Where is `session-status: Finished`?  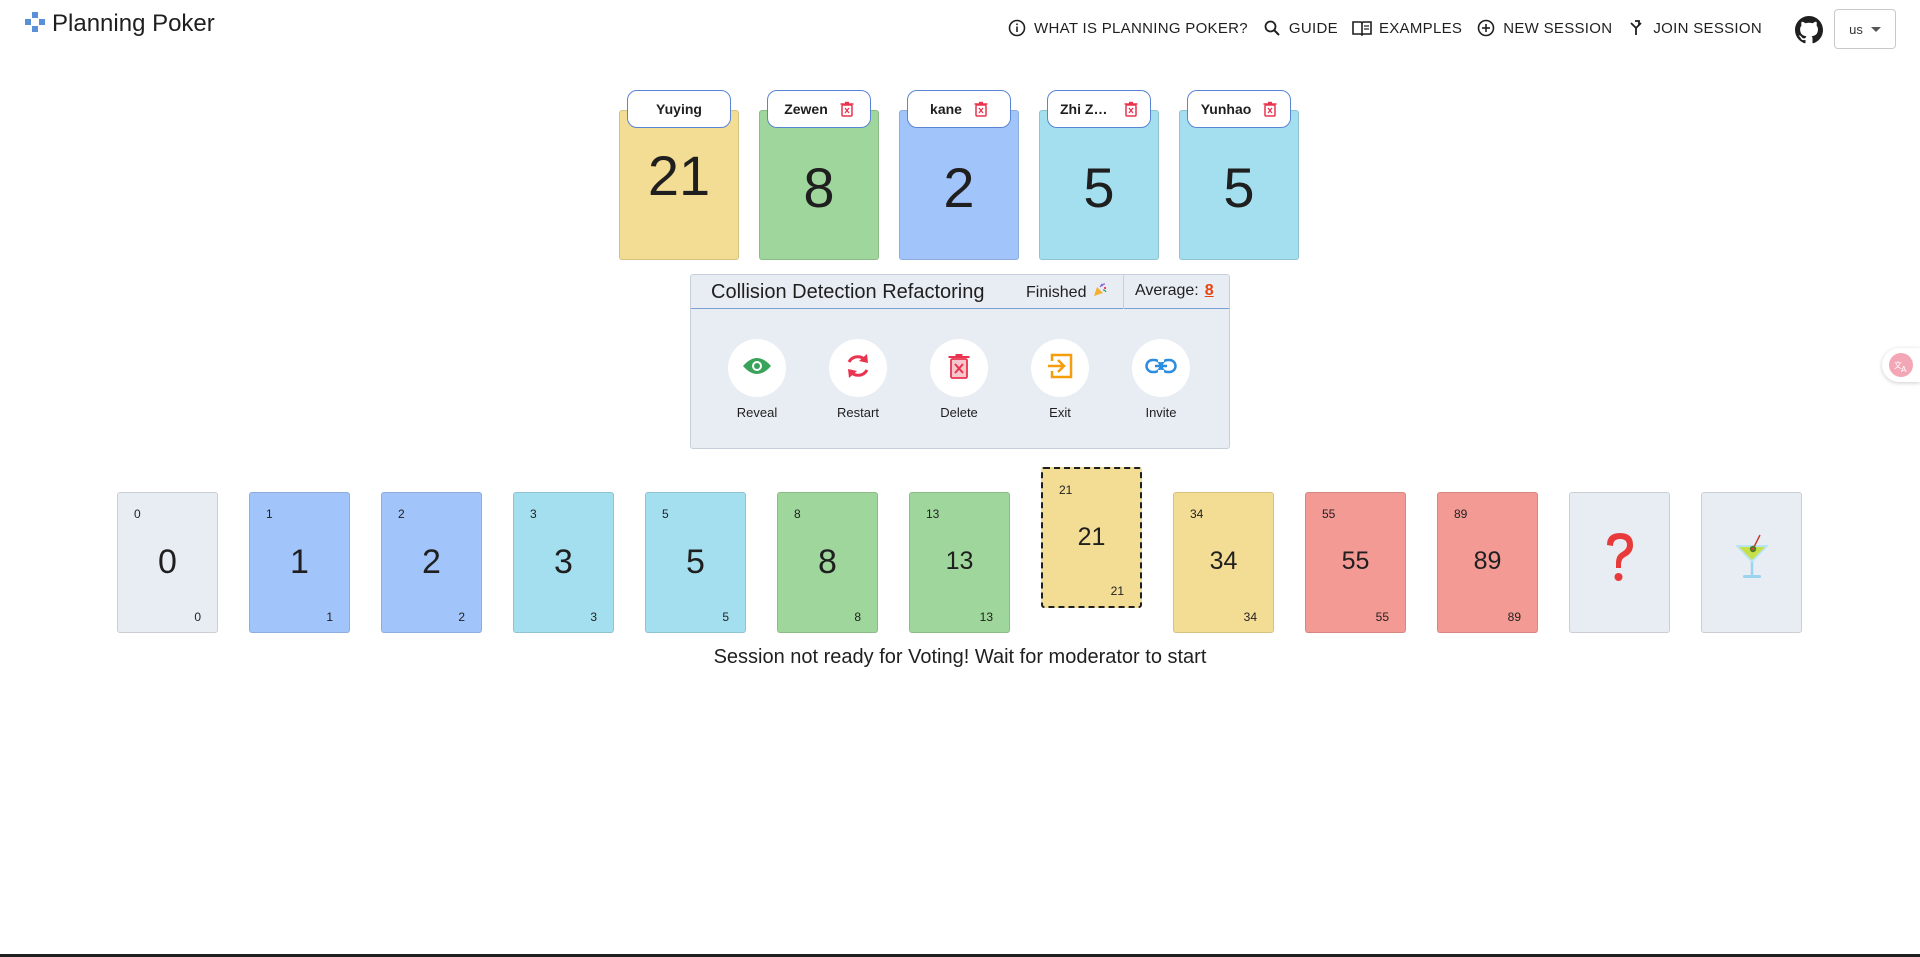 session-status: Finished is located at coordinates (1067, 292).